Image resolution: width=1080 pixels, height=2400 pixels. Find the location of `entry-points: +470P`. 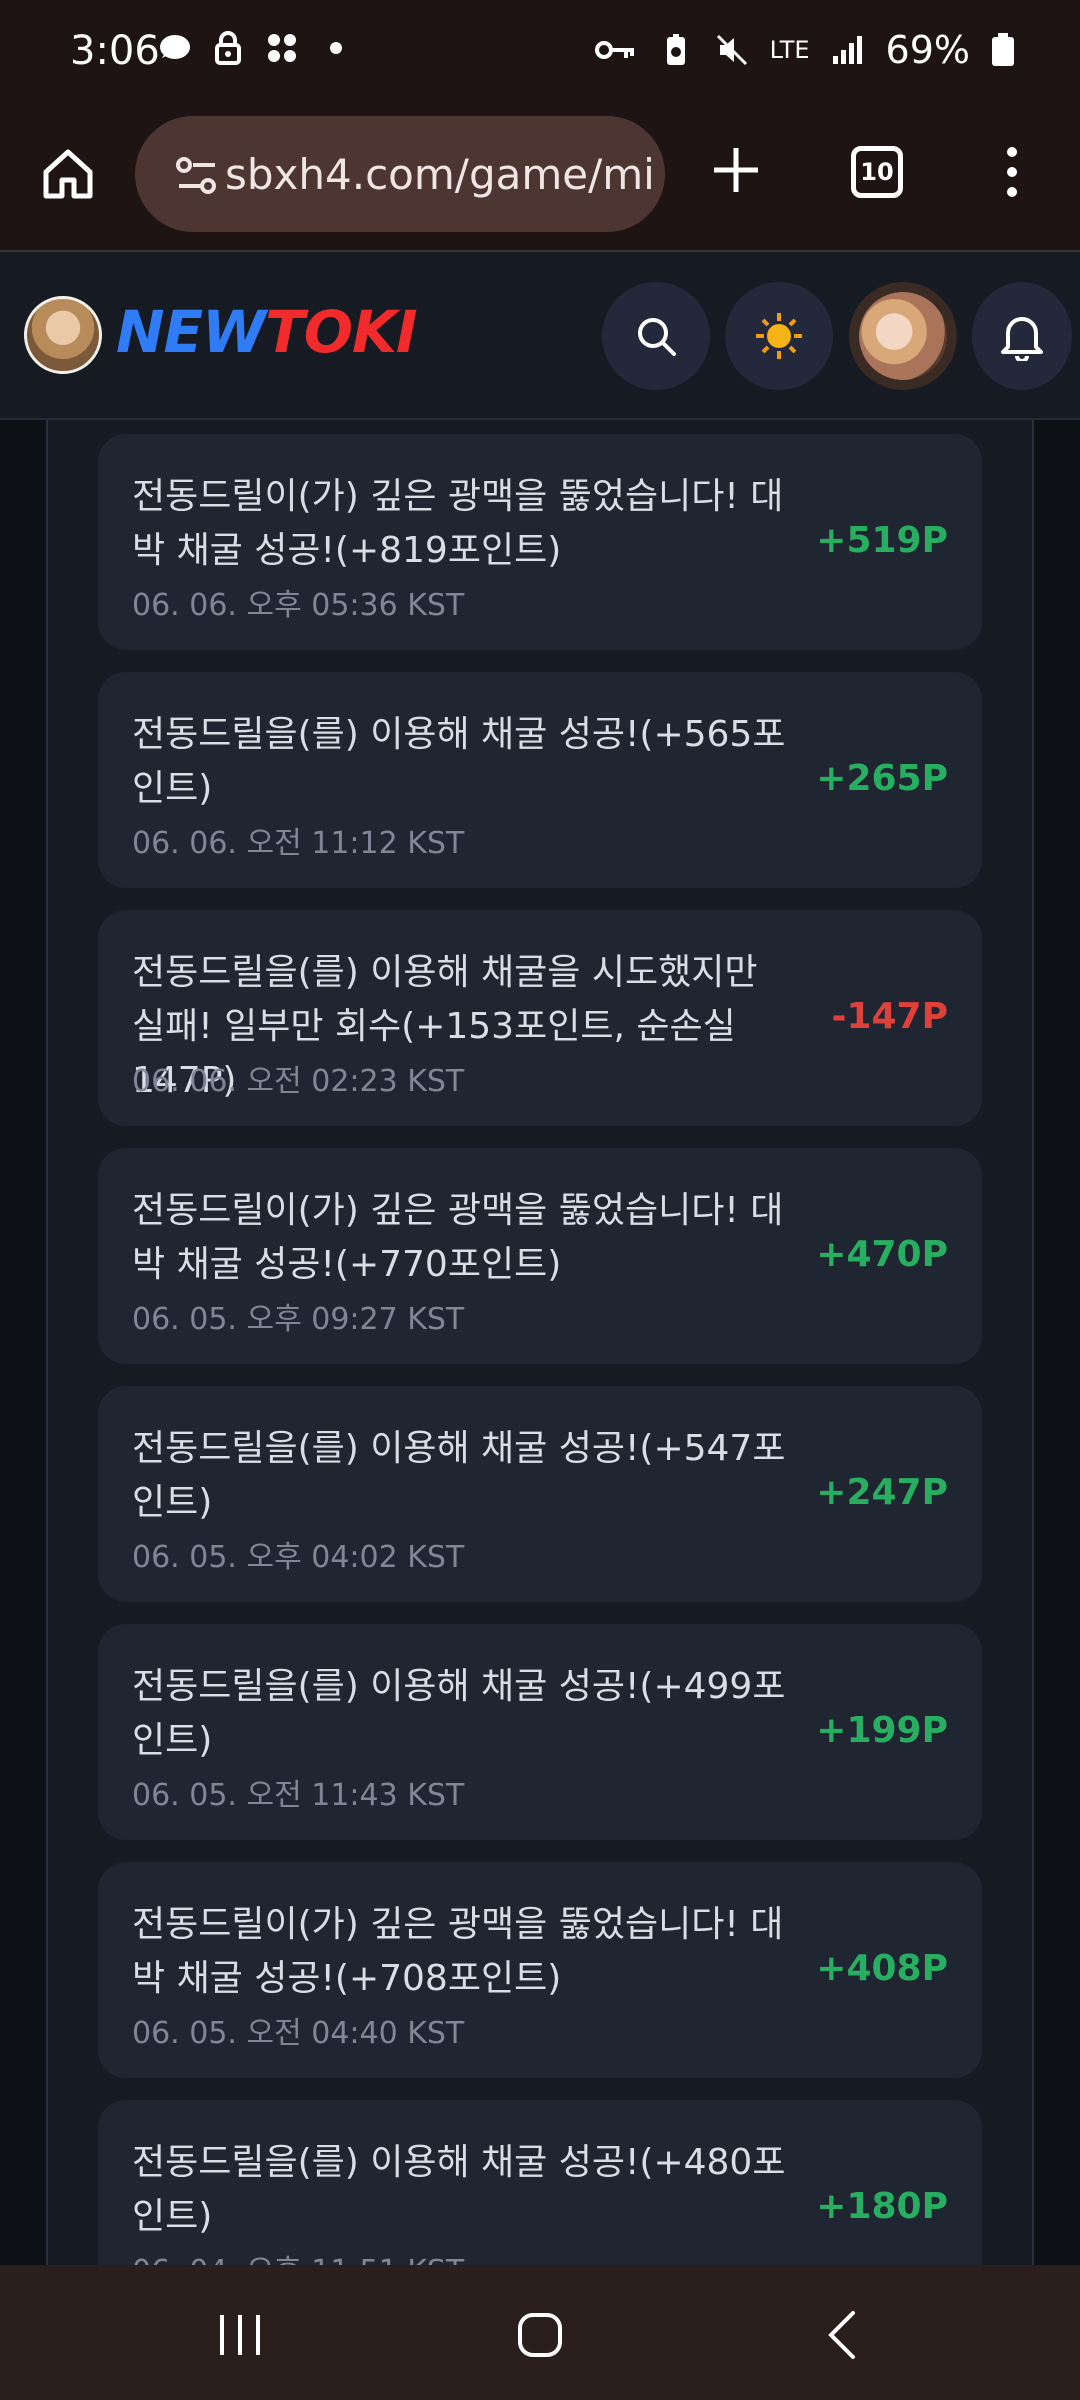

entry-points: +470P is located at coordinates (882, 1254).